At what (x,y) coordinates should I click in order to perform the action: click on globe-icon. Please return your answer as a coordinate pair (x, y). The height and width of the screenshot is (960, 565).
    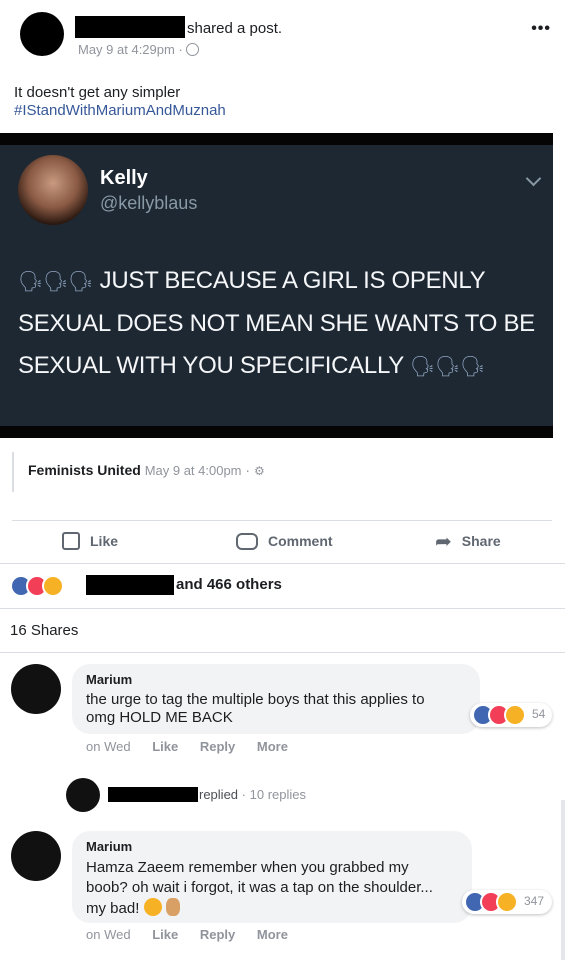
    Looking at the image, I should click on (193, 49).